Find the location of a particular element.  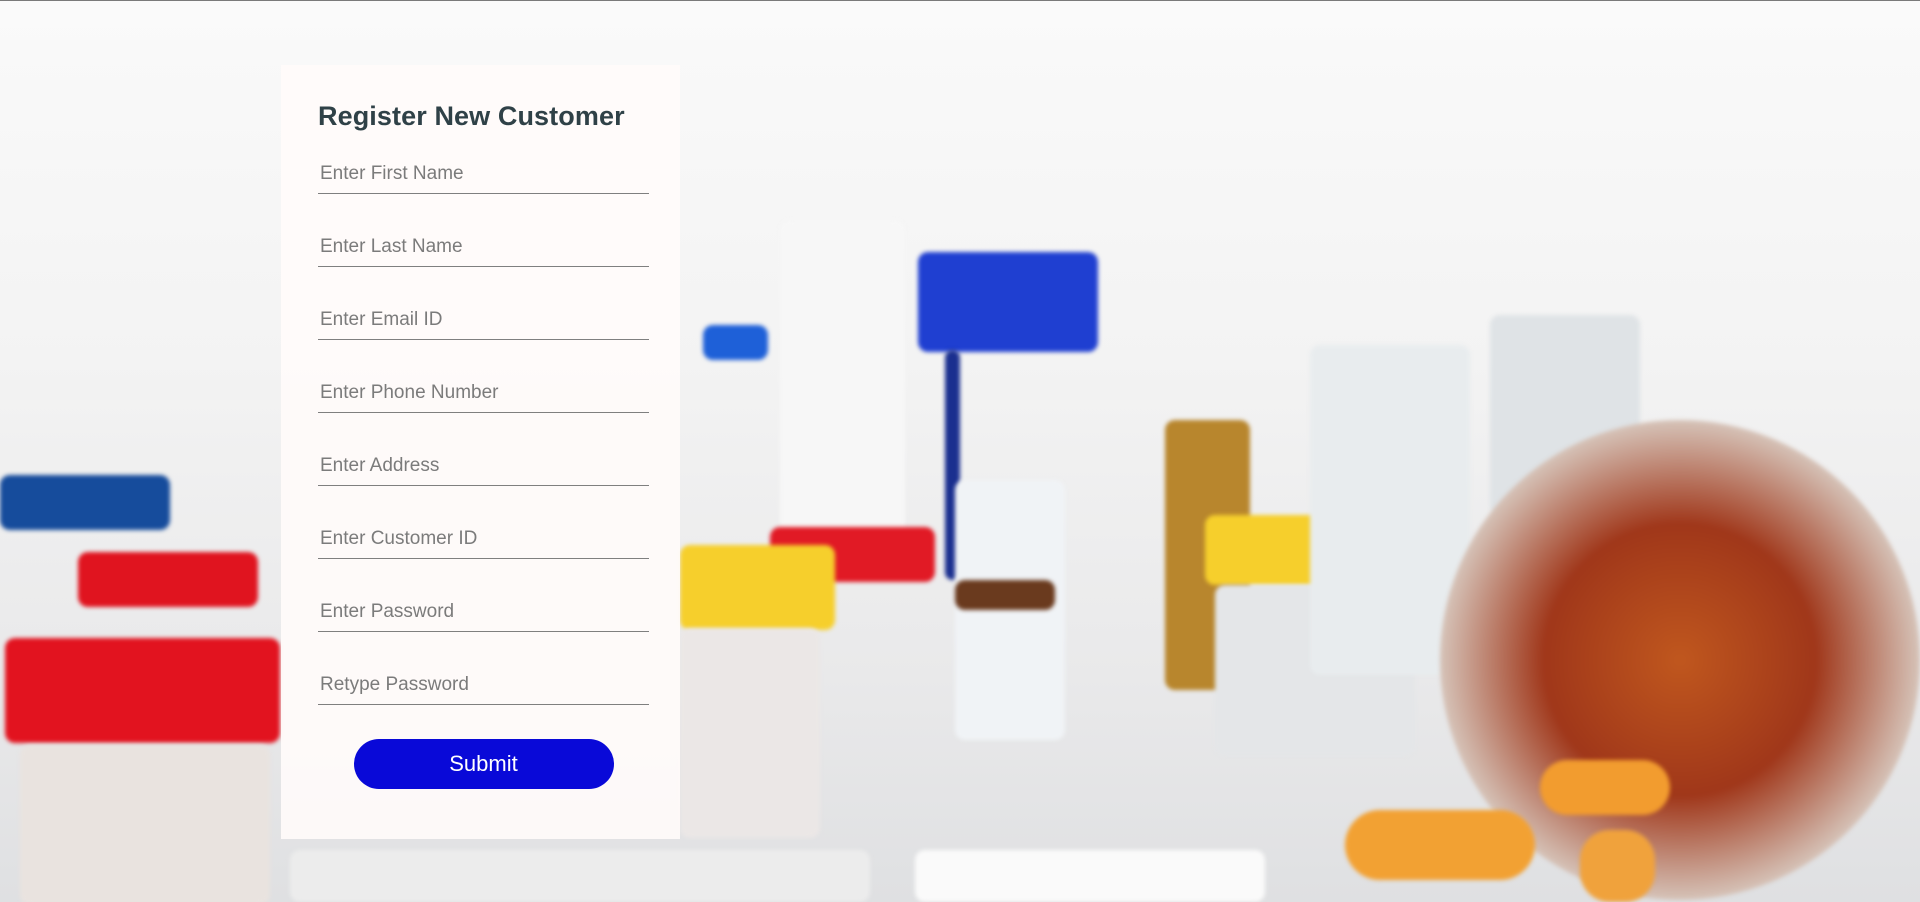

customer-id-field-wrapper is located at coordinates (483, 539).